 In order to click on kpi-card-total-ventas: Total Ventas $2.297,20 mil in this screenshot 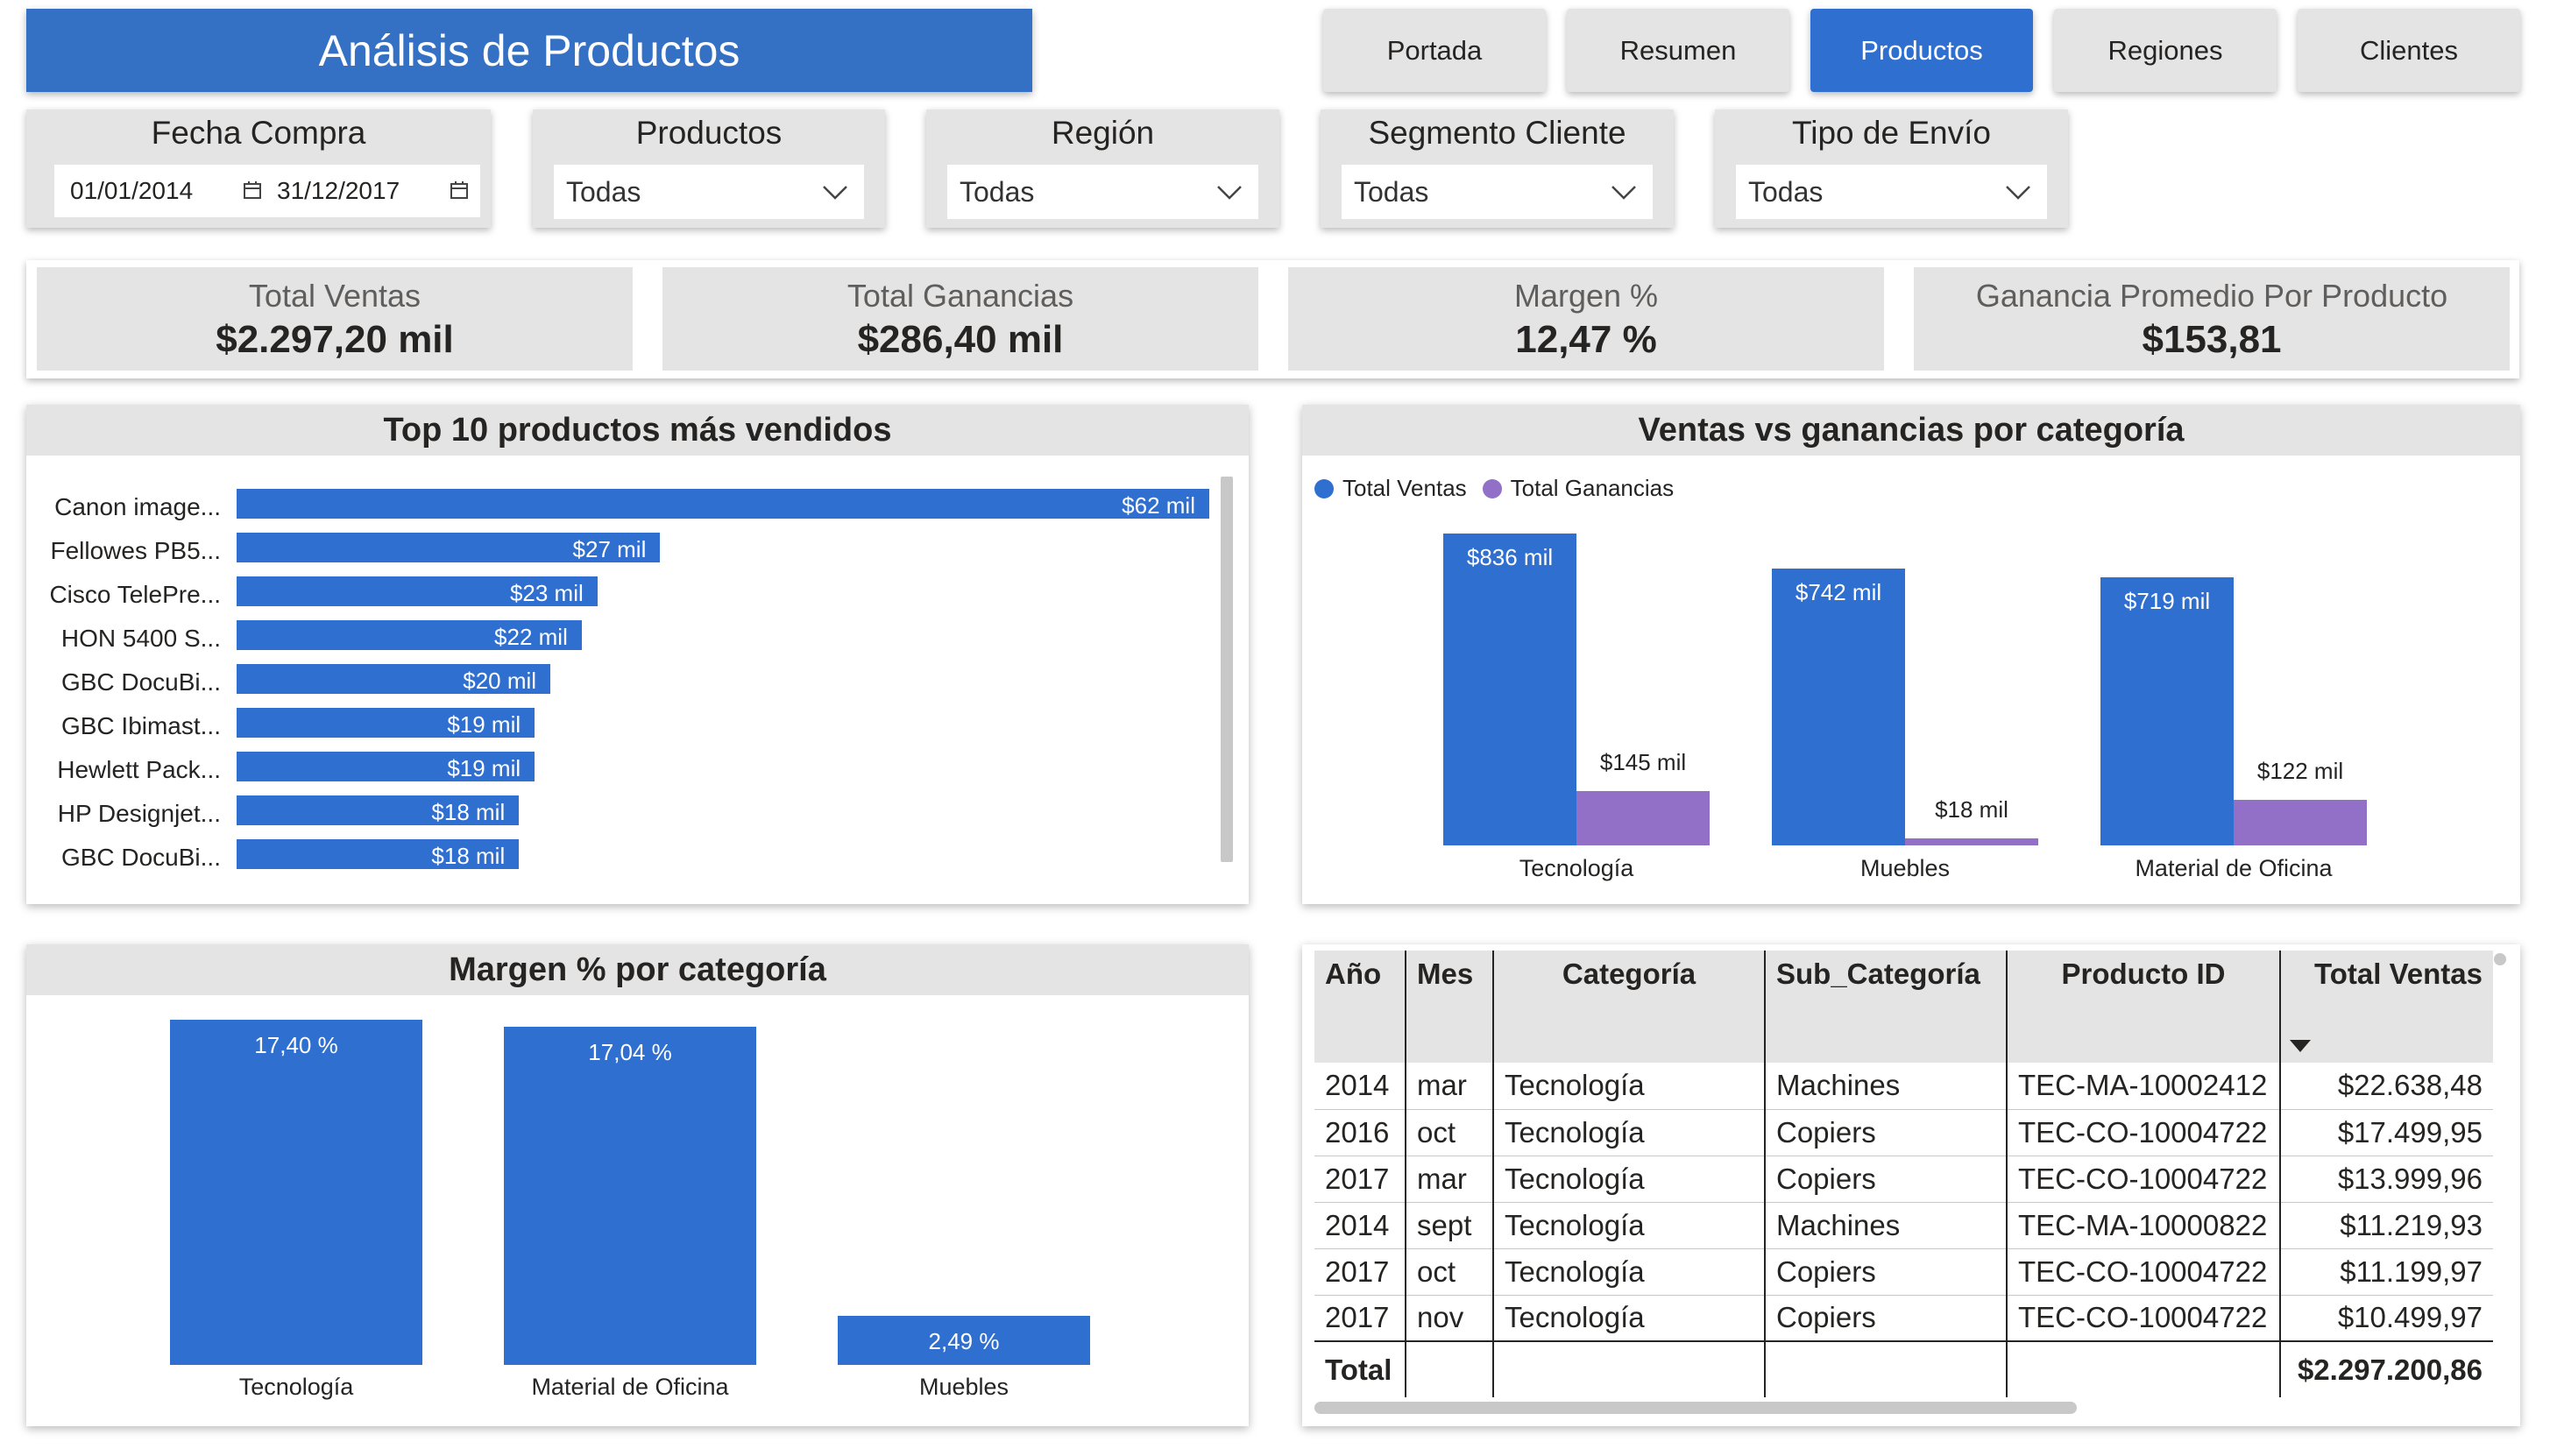, I will do `click(335, 319)`.